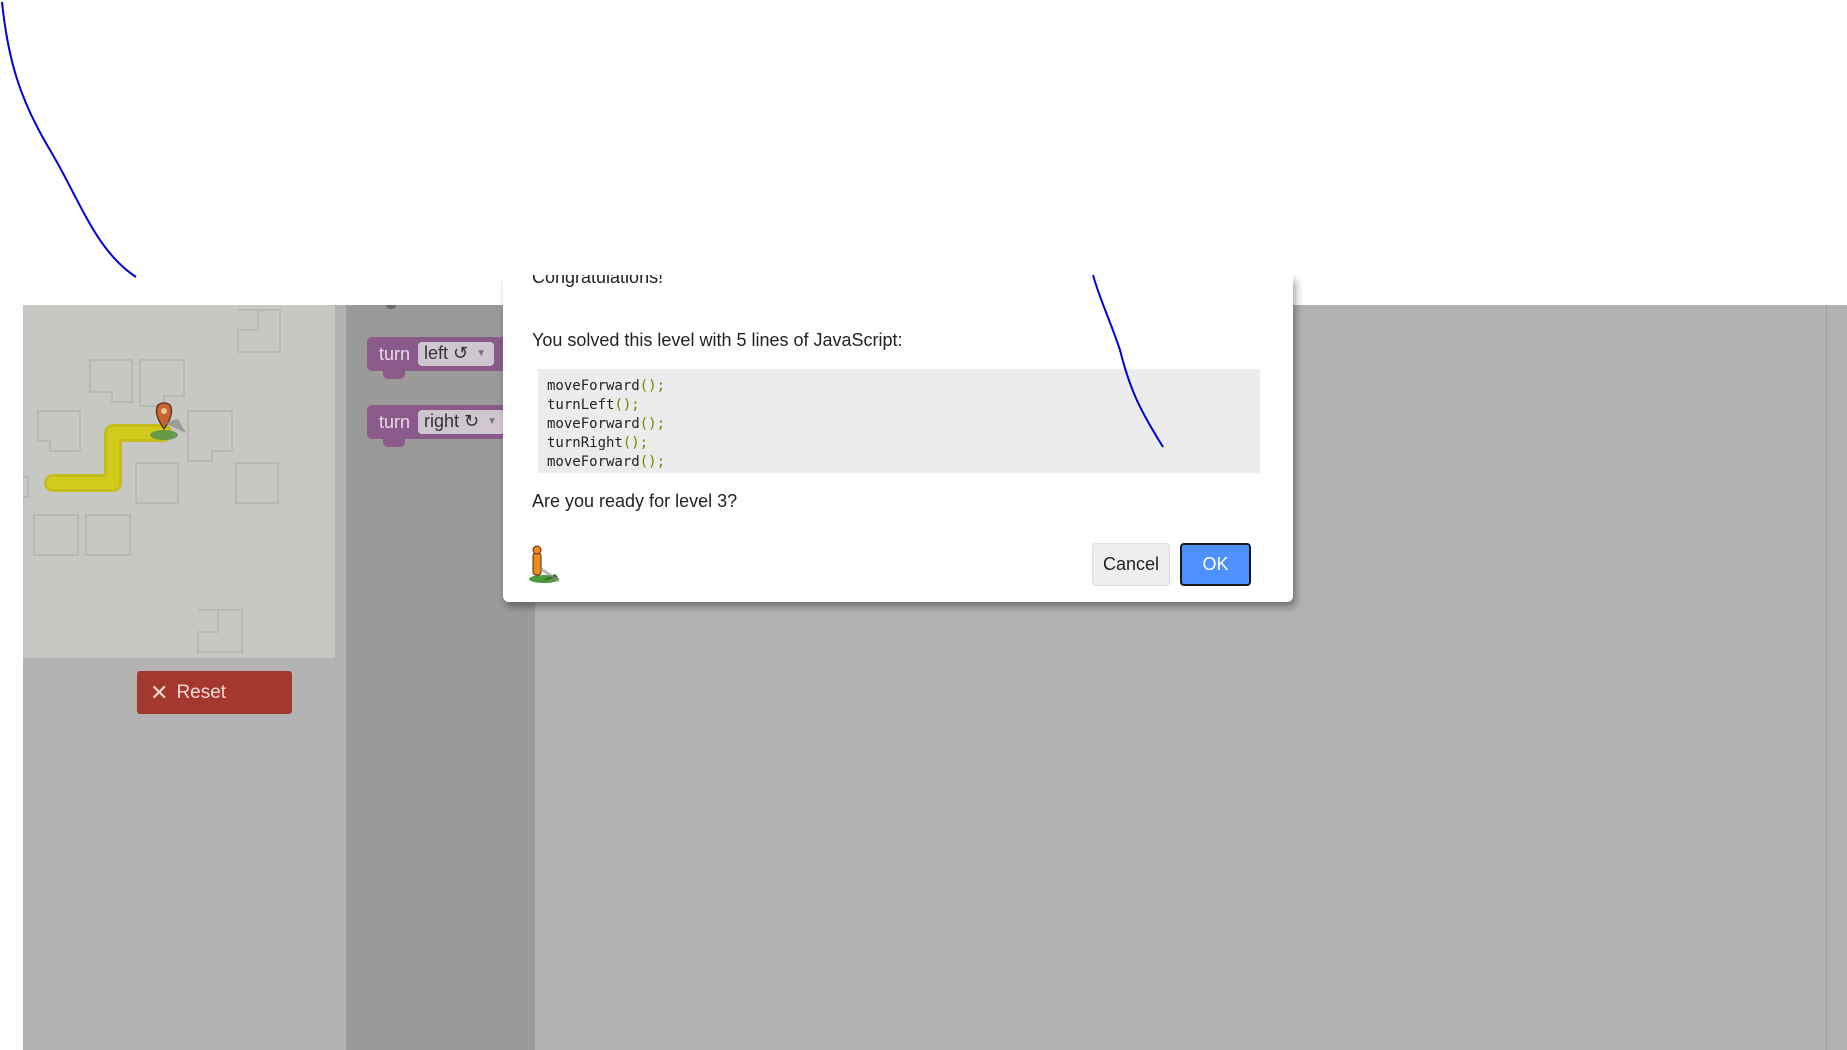 Image resolution: width=1847 pixels, height=1050 pixels. I want to click on direction-dropdown: right ↻ ▼, so click(462, 422).